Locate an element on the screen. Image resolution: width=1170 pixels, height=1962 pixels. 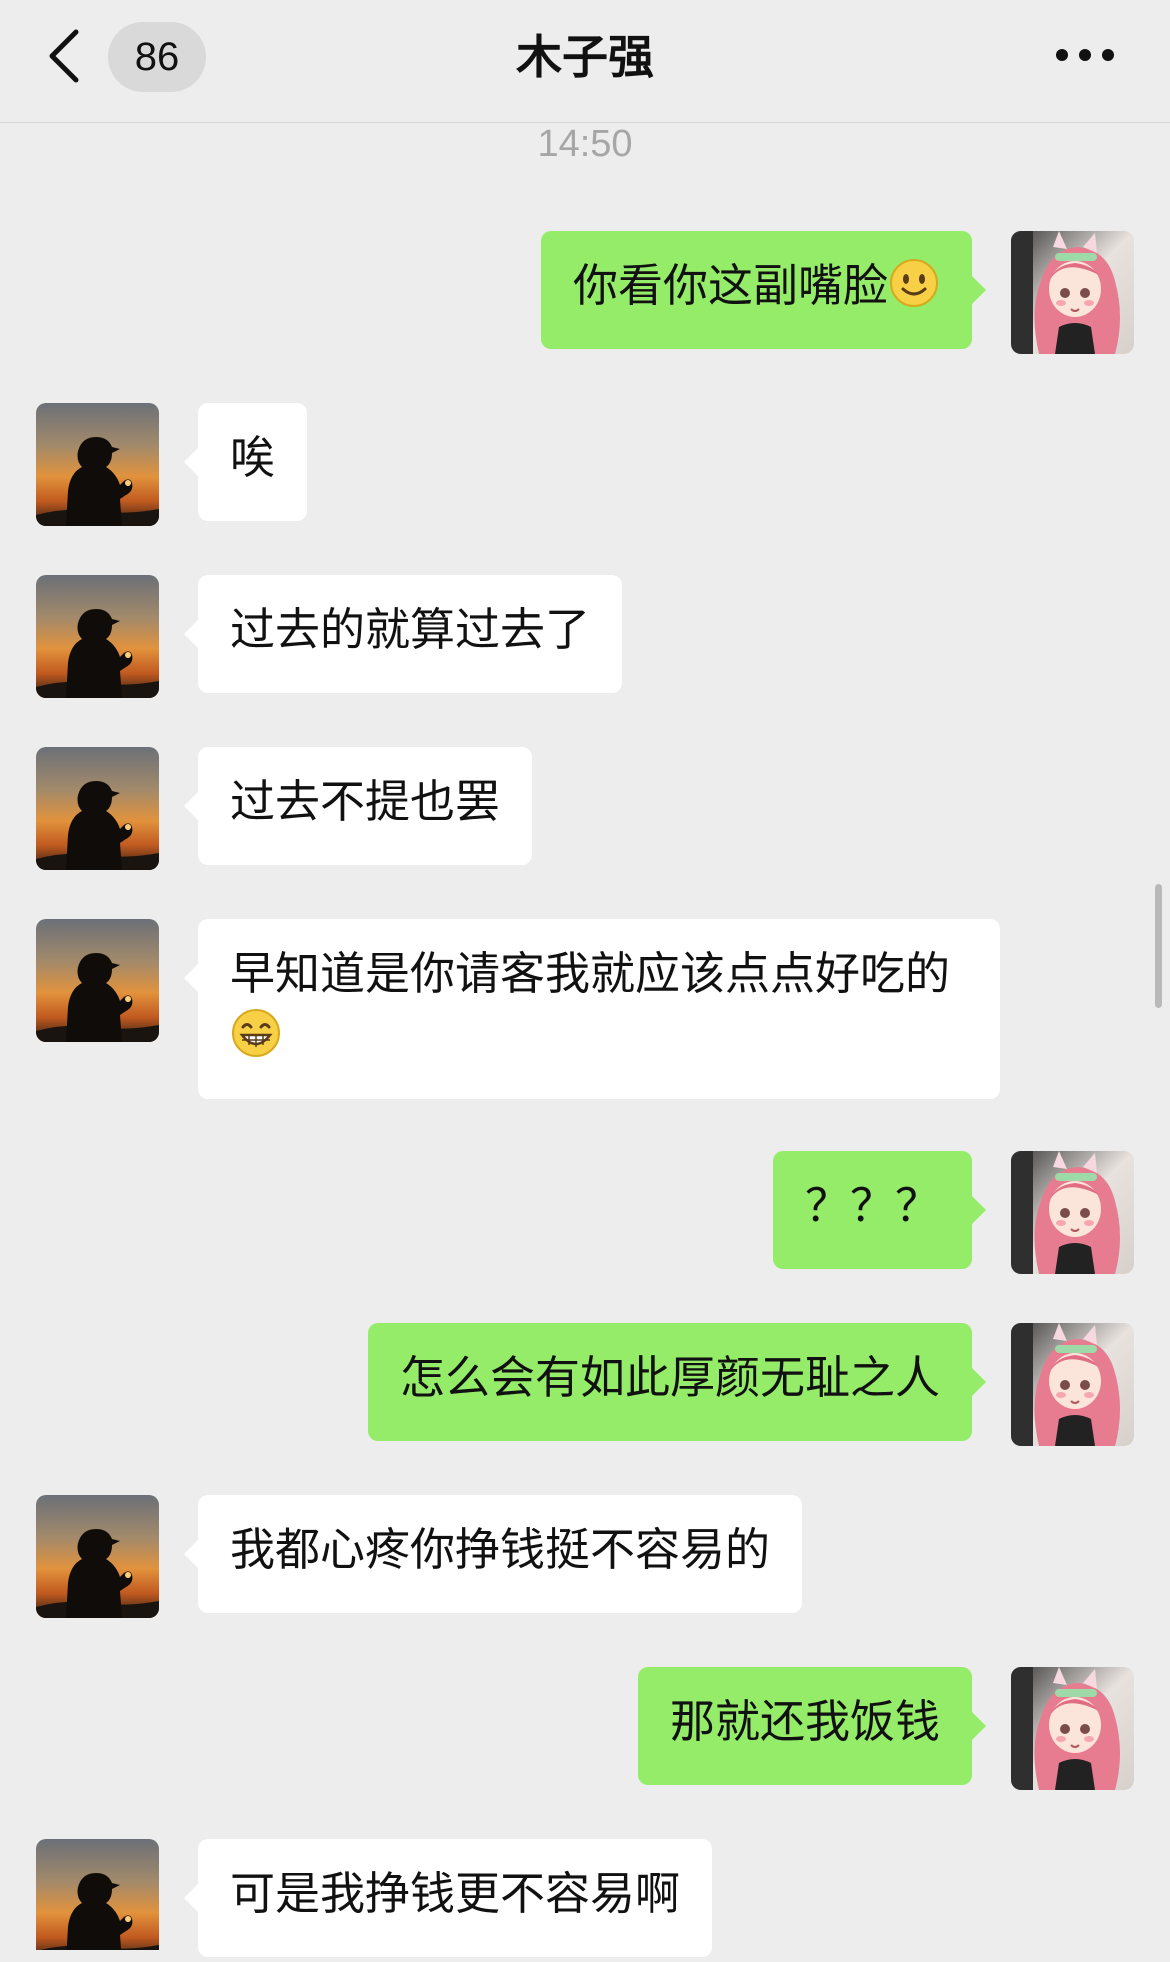
received-message-bubble: 过去不提也罢 is located at coordinates (358, 806).